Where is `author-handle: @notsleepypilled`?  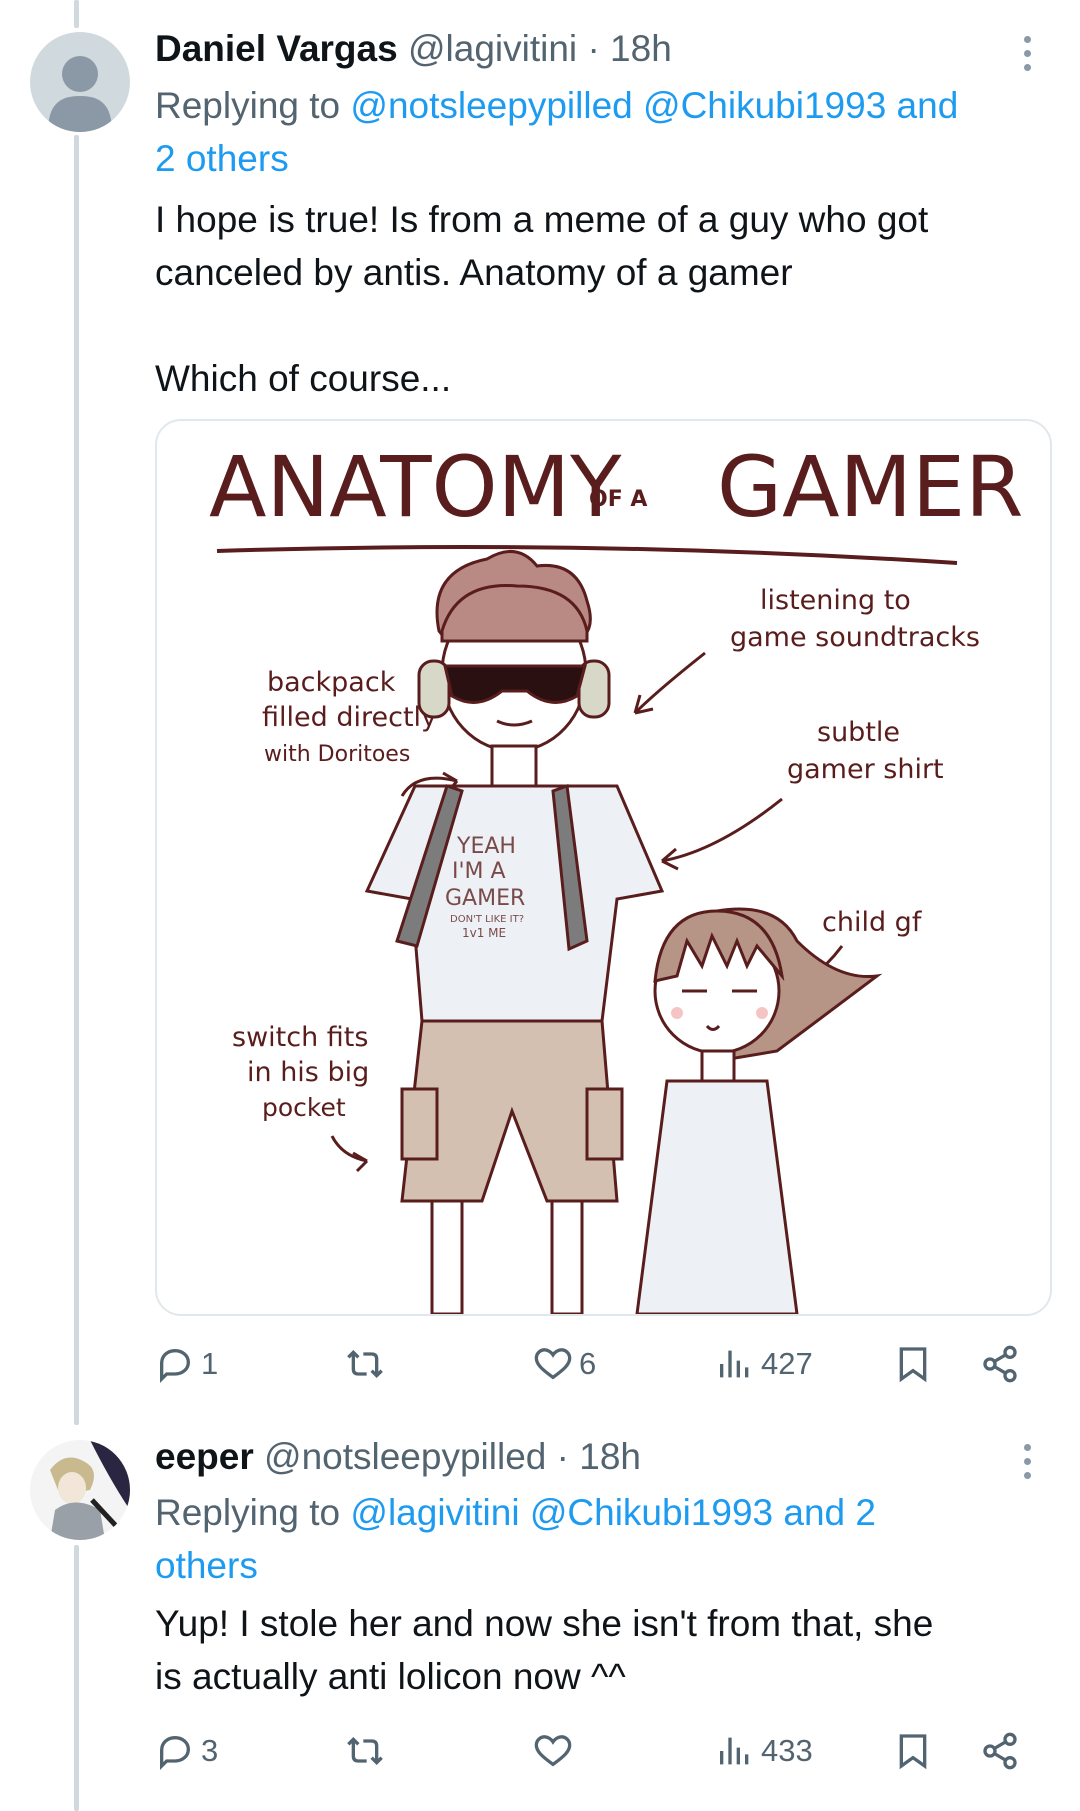
author-handle: @notsleepypilled is located at coordinates (405, 1456).